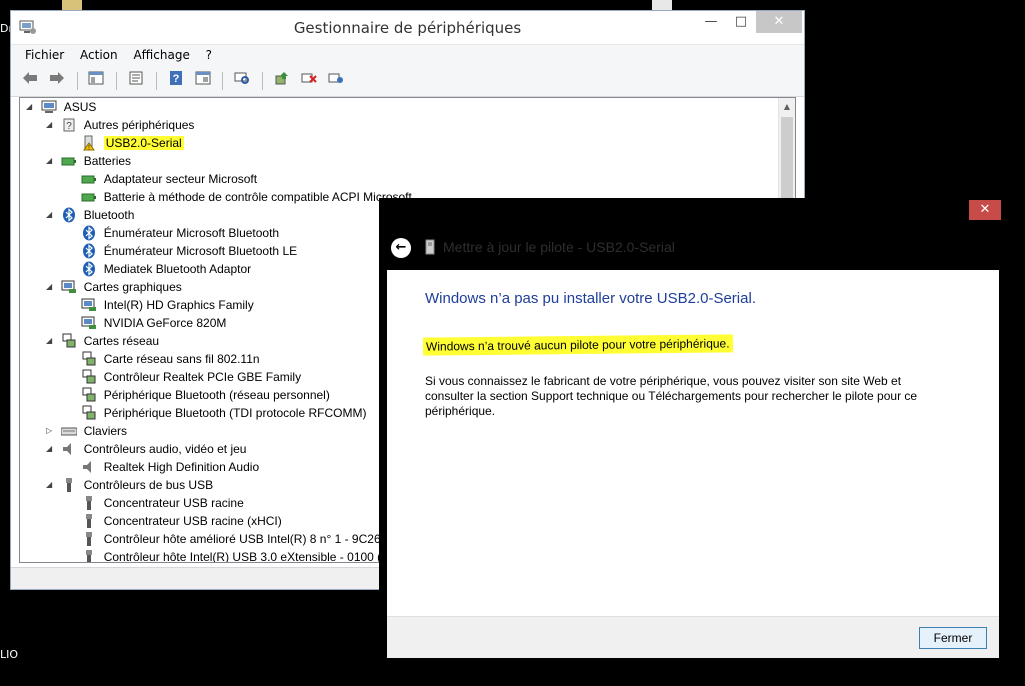 The width and height of the screenshot is (1025, 686). Describe the element at coordinates (125, 143) in the screenshot. I see `tree-item-usb-serial: ! USB2.0-Serial` at that location.